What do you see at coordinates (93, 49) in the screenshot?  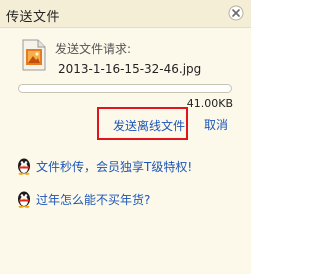 I see `request-label: 发送文件请求:` at bounding box center [93, 49].